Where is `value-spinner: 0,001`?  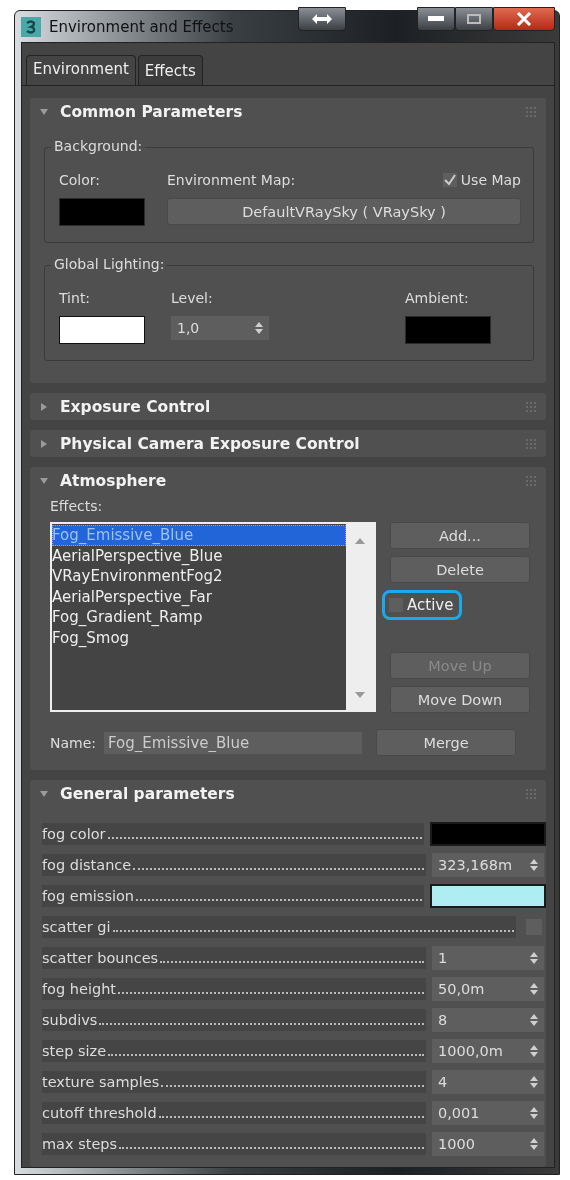 value-spinner: 0,001 is located at coordinates (488, 1113).